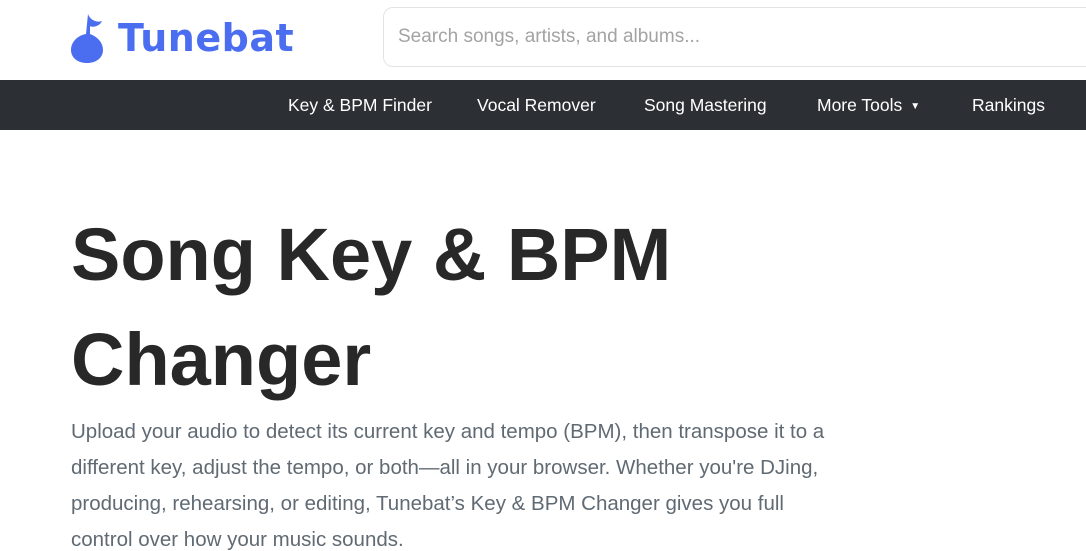  I want to click on caret-down-icon: ▼, so click(915, 106).